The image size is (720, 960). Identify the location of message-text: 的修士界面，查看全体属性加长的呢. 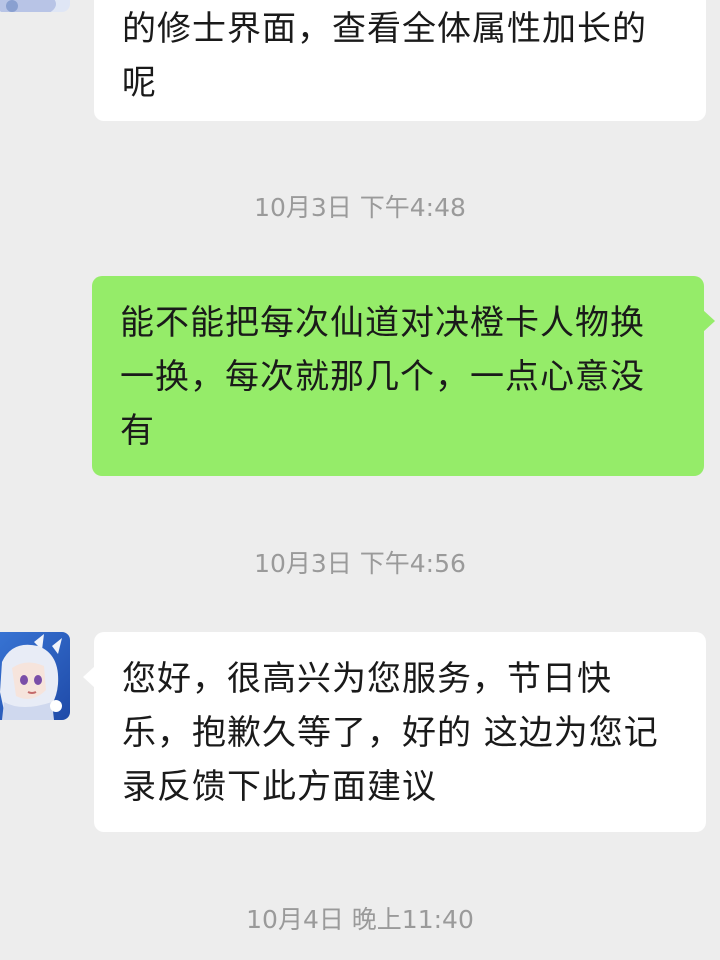
(384, 56).